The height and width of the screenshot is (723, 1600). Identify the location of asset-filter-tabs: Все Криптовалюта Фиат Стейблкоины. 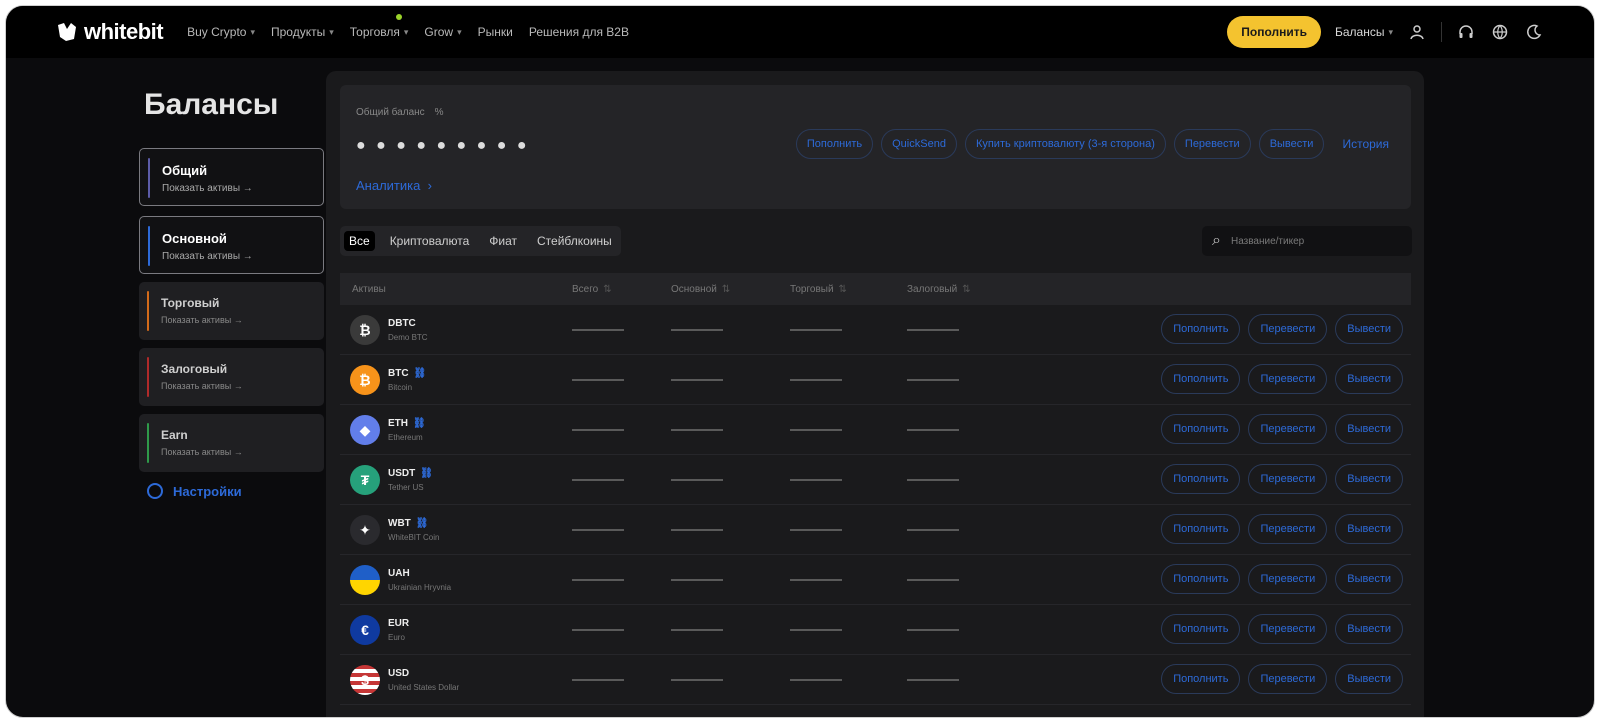
(480, 241).